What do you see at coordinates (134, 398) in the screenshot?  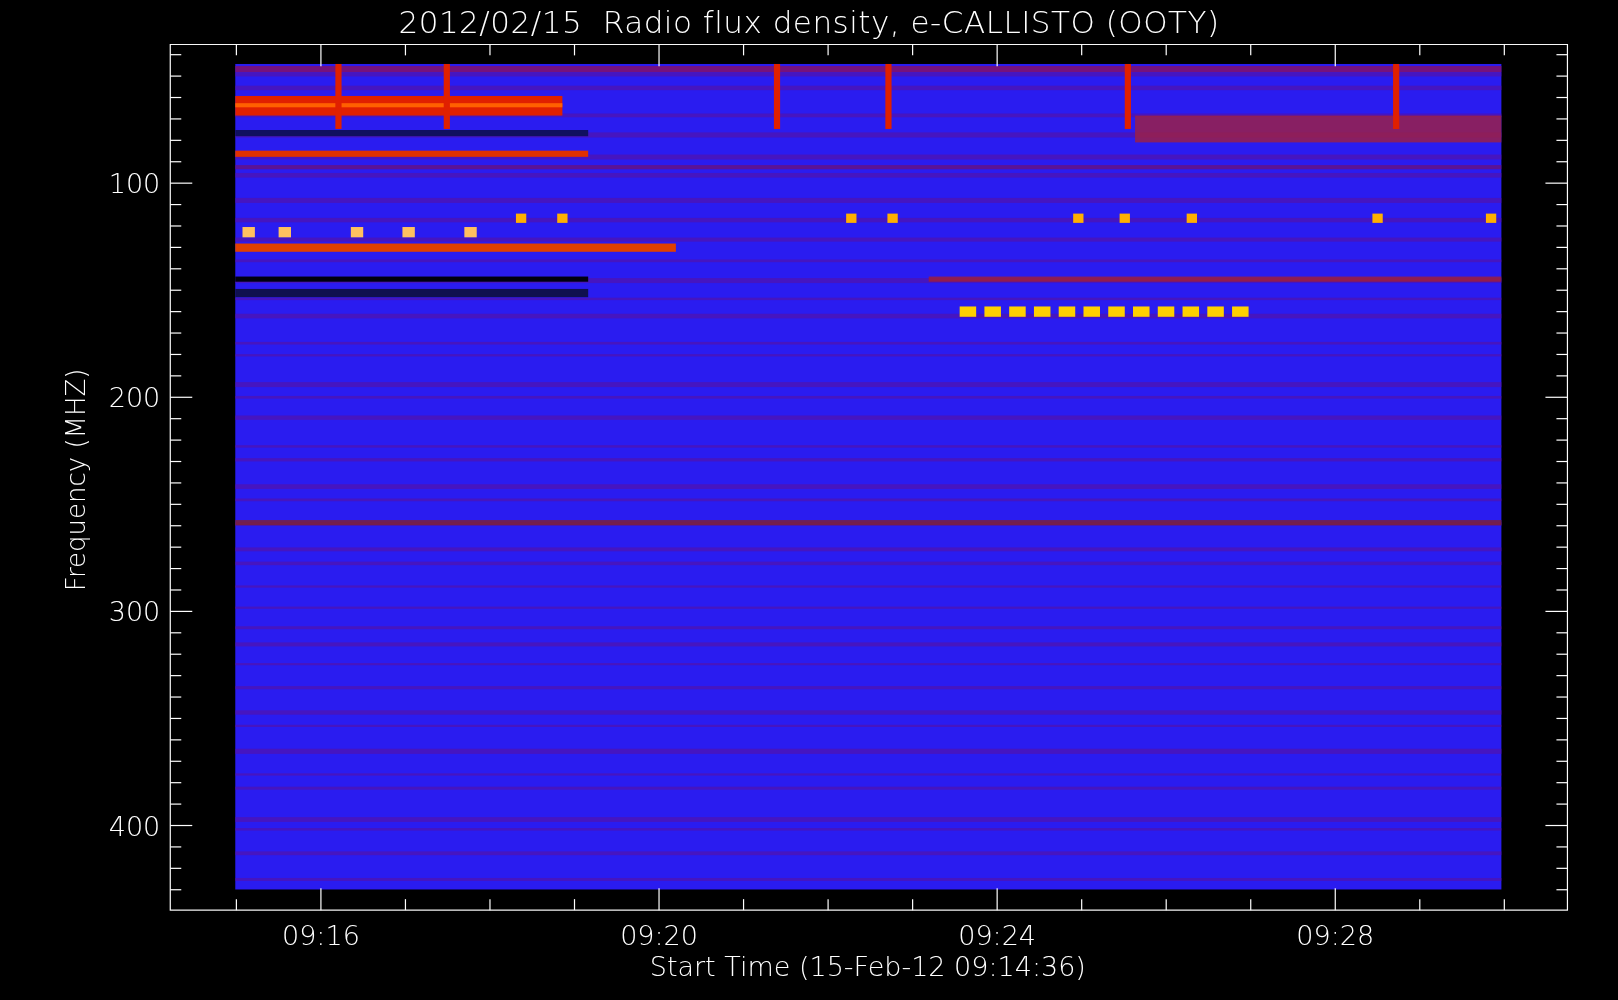 I see `y-tick-label: 200` at bounding box center [134, 398].